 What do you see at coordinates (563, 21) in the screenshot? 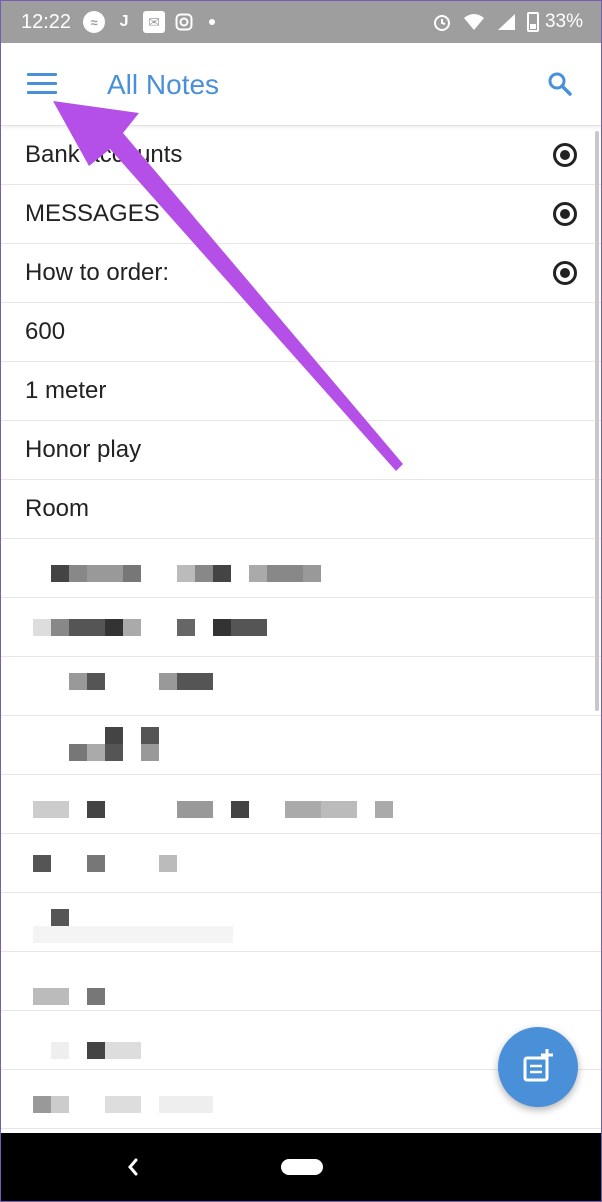
I see `battery-percent: 33%` at bounding box center [563, 21].